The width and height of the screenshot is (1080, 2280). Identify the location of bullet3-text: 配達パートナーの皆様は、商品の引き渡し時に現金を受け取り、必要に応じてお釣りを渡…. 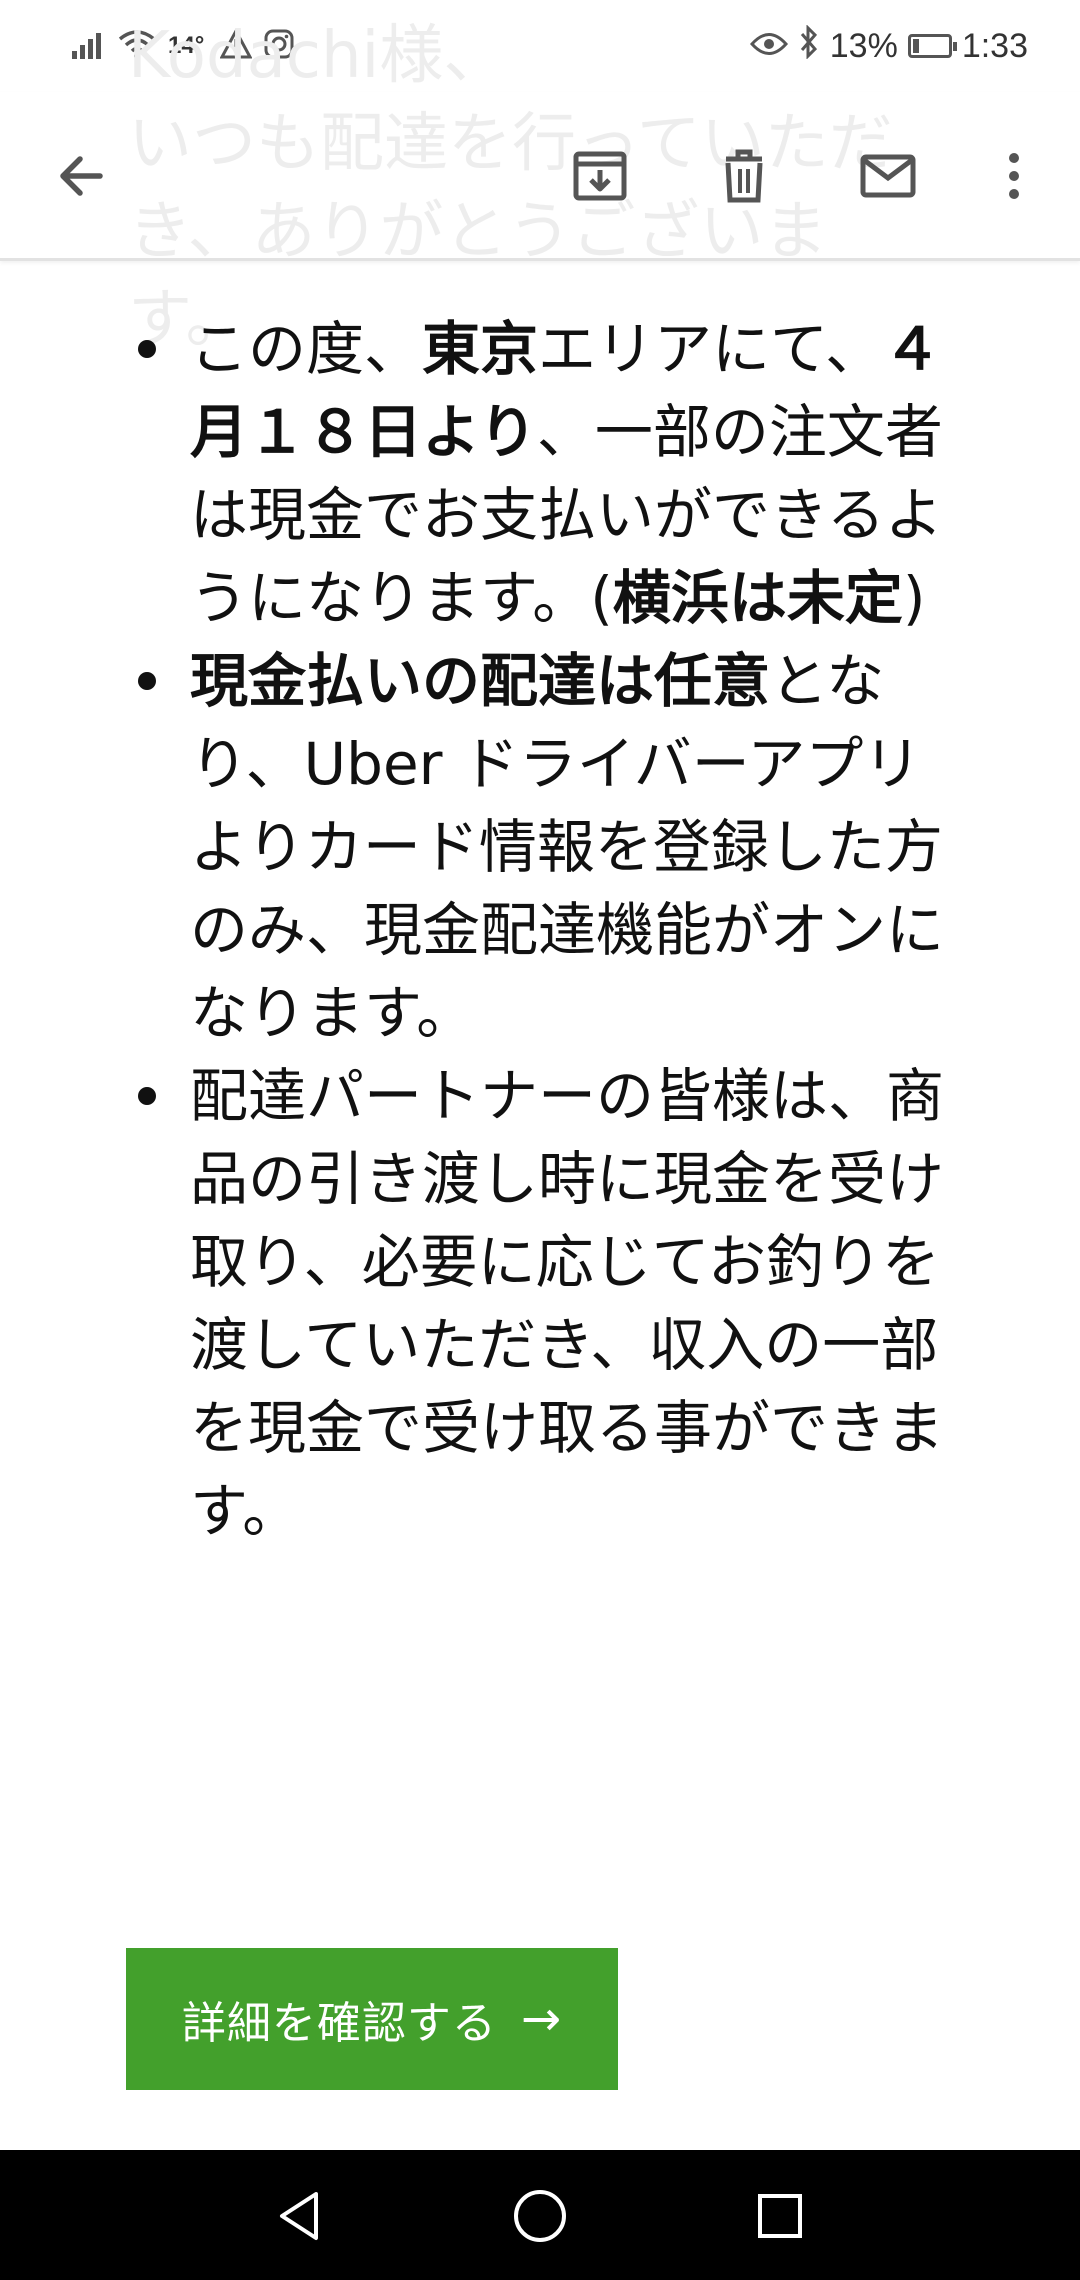
(567, 1303).